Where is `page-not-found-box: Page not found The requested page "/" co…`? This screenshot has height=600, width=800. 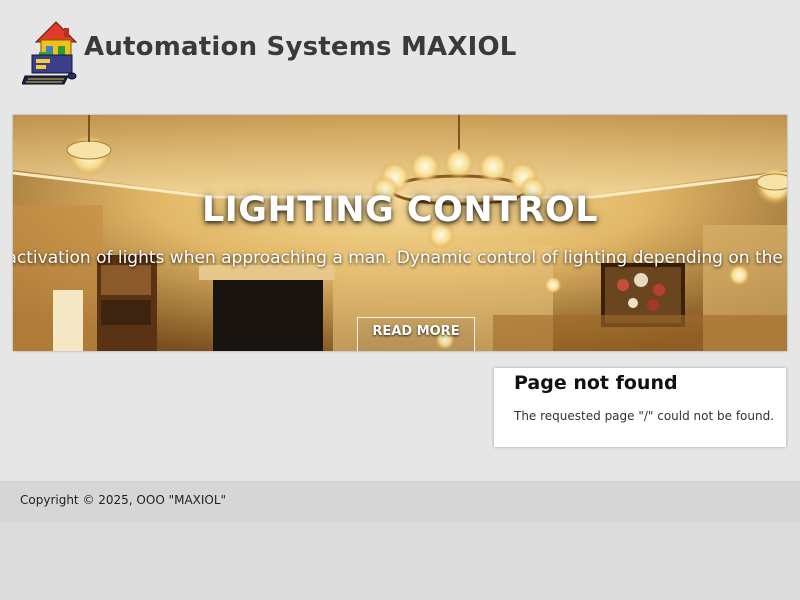
page-not-found-box: Page not found The requested page "/" co… is located at coordinates (640, 407).